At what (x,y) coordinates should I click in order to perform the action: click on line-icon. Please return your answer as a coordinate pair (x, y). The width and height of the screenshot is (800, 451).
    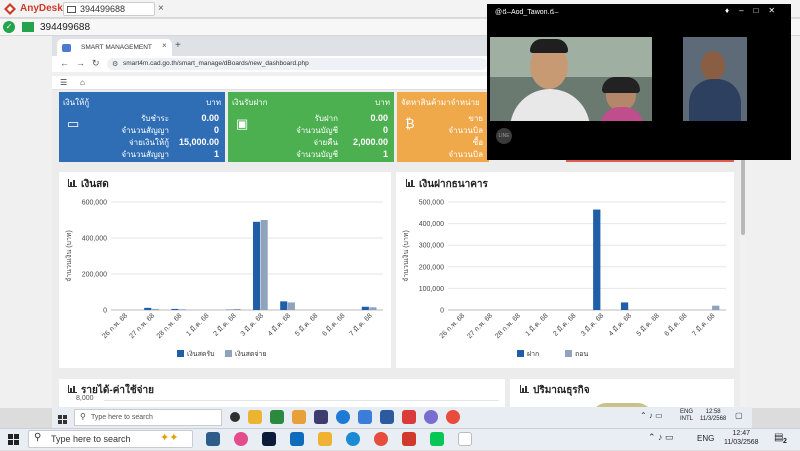
    Looking at the image, I should click on (437, 439).